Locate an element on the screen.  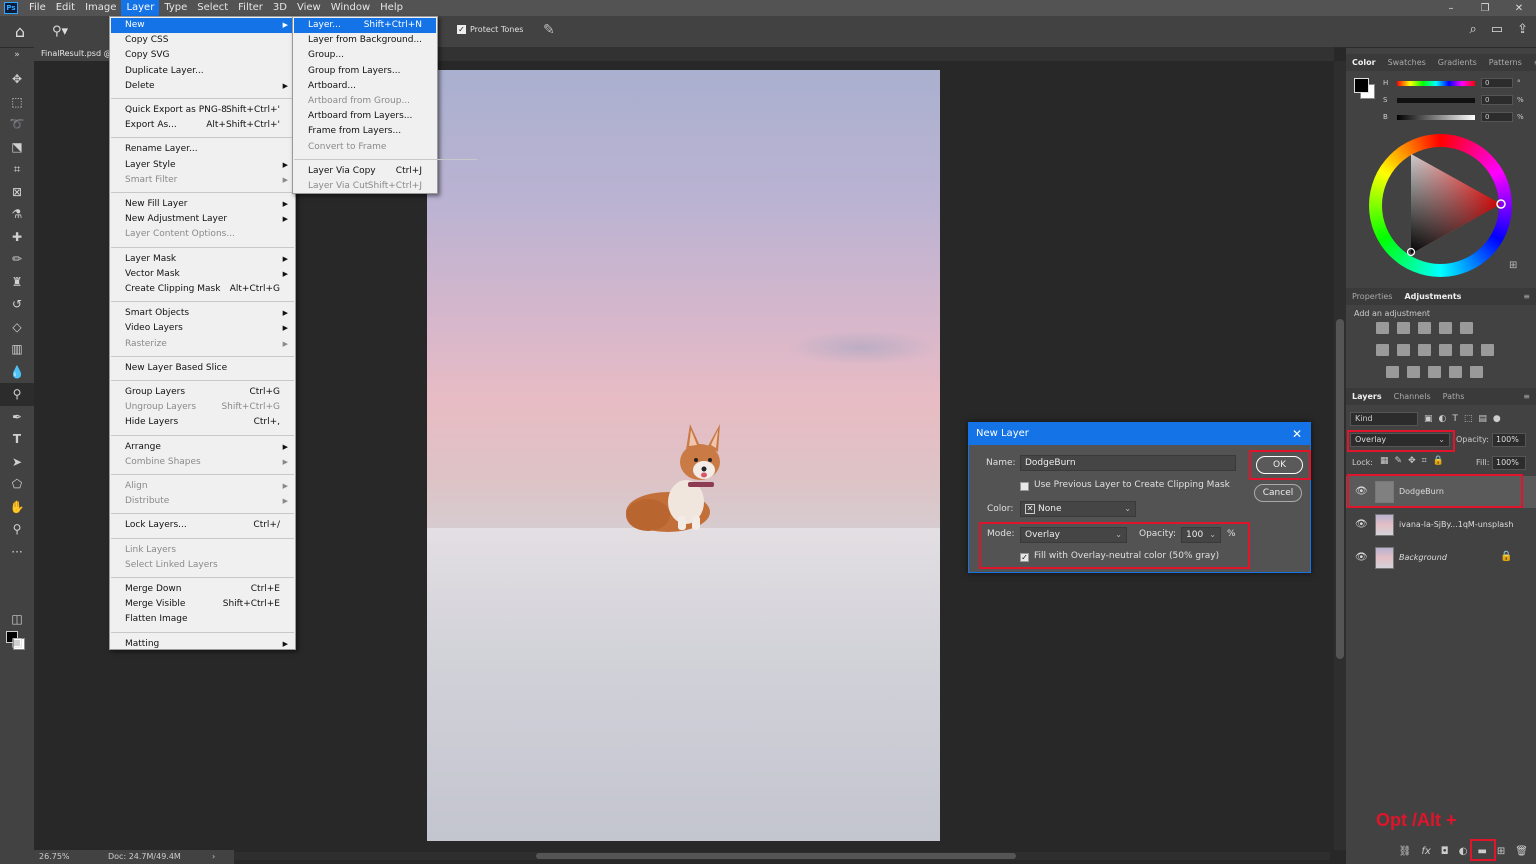
panel-collapse-icon: » is located at coordinates (17, 58).